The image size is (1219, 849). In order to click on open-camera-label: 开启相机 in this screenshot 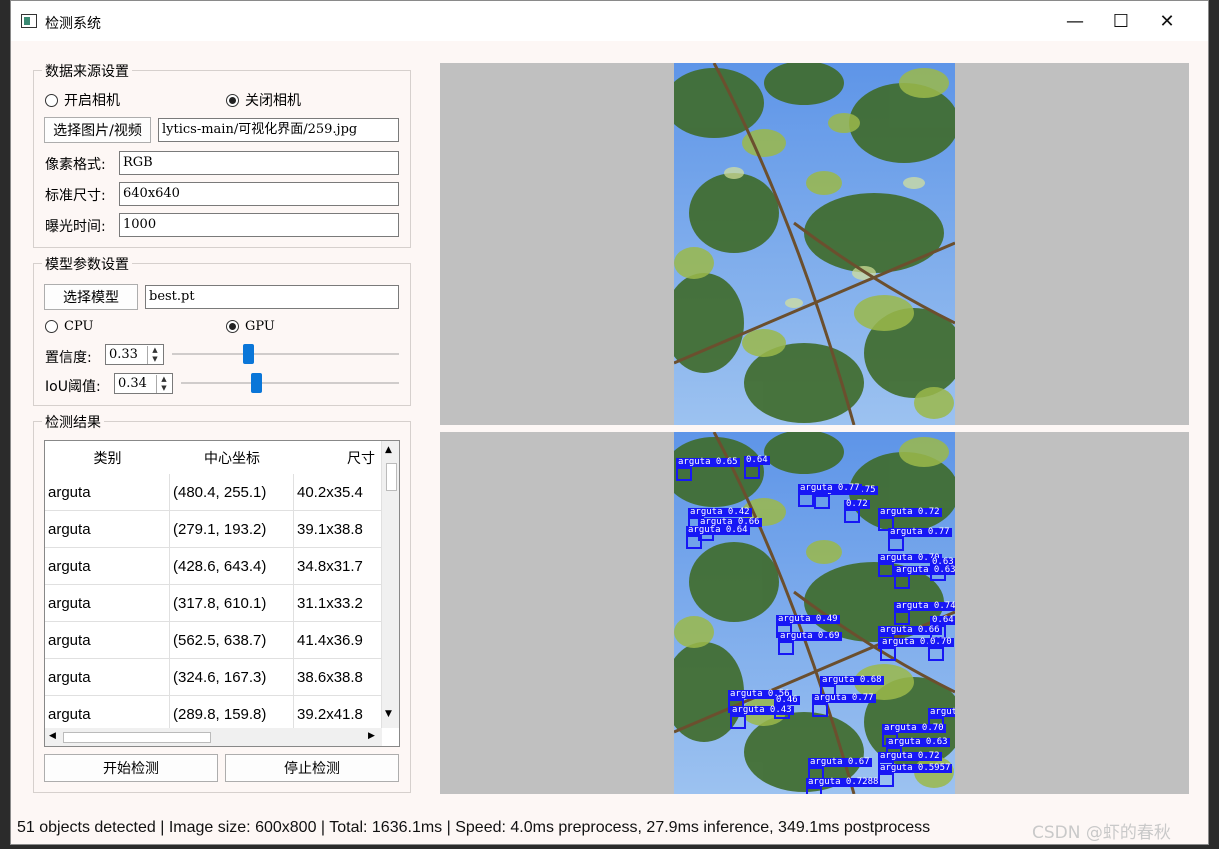, I will do `click(92, 101)`.